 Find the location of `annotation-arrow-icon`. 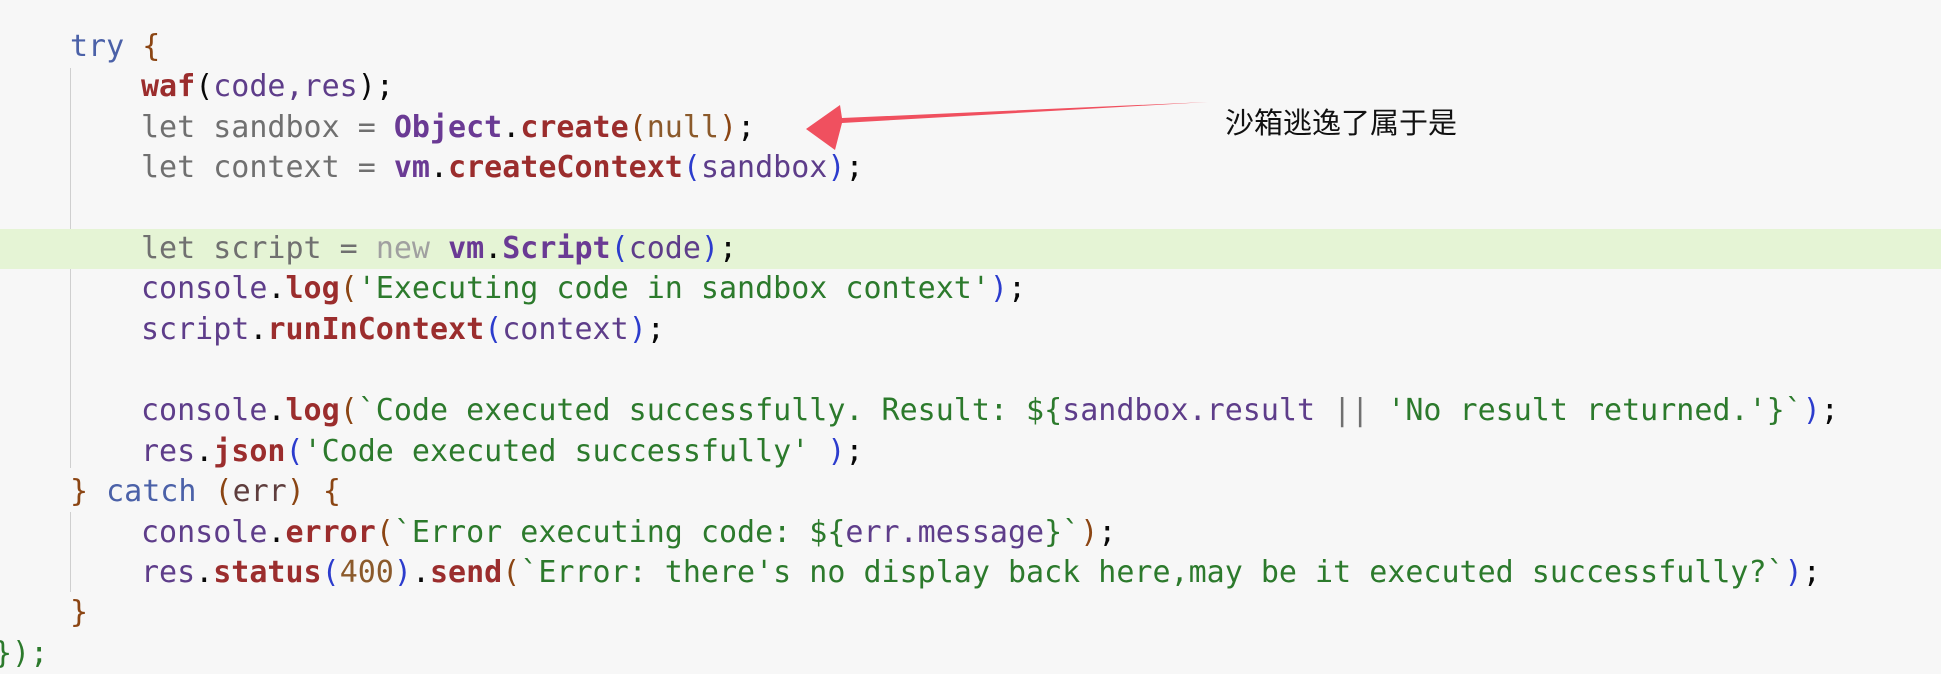

annotation-arrow-icon is located at coordinates (1007, 126).